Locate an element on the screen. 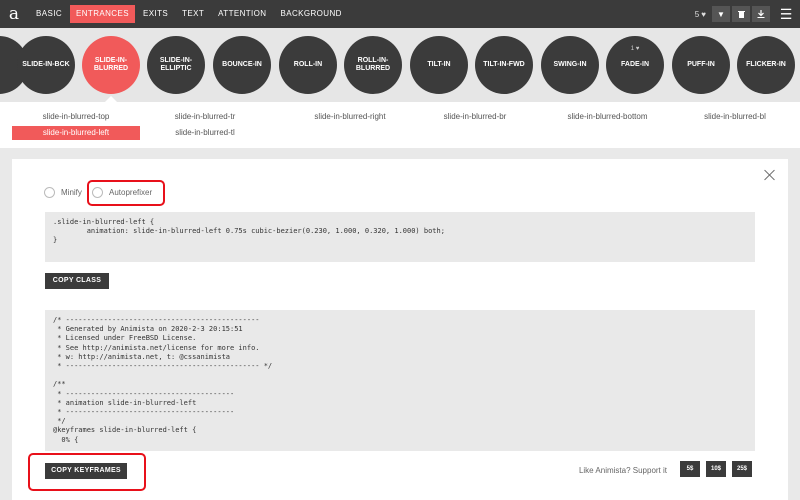 The height and width of the screenshot is (500, 800). heart-icon: ♥ is located at coordinates (703, 14).